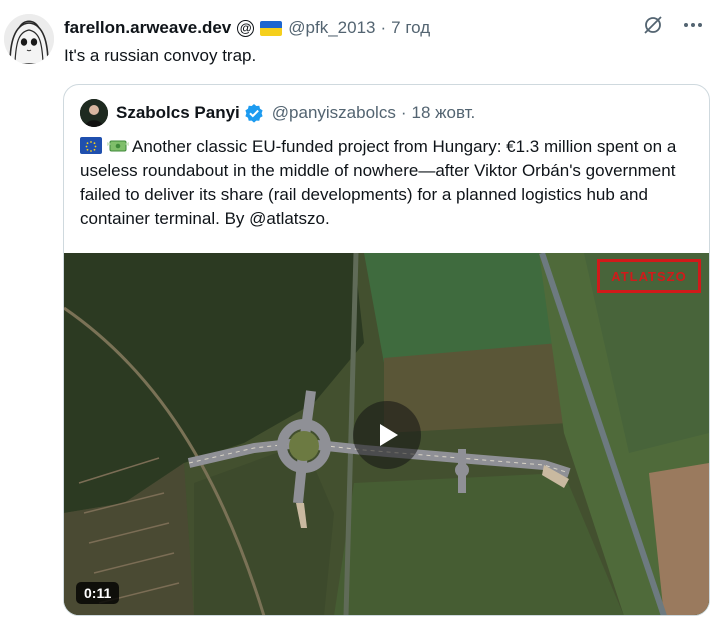  Describe the element at coordinates (334, 113) in the screenshot. I see `quote-author-handle: @panyiszabolcs` at that location.